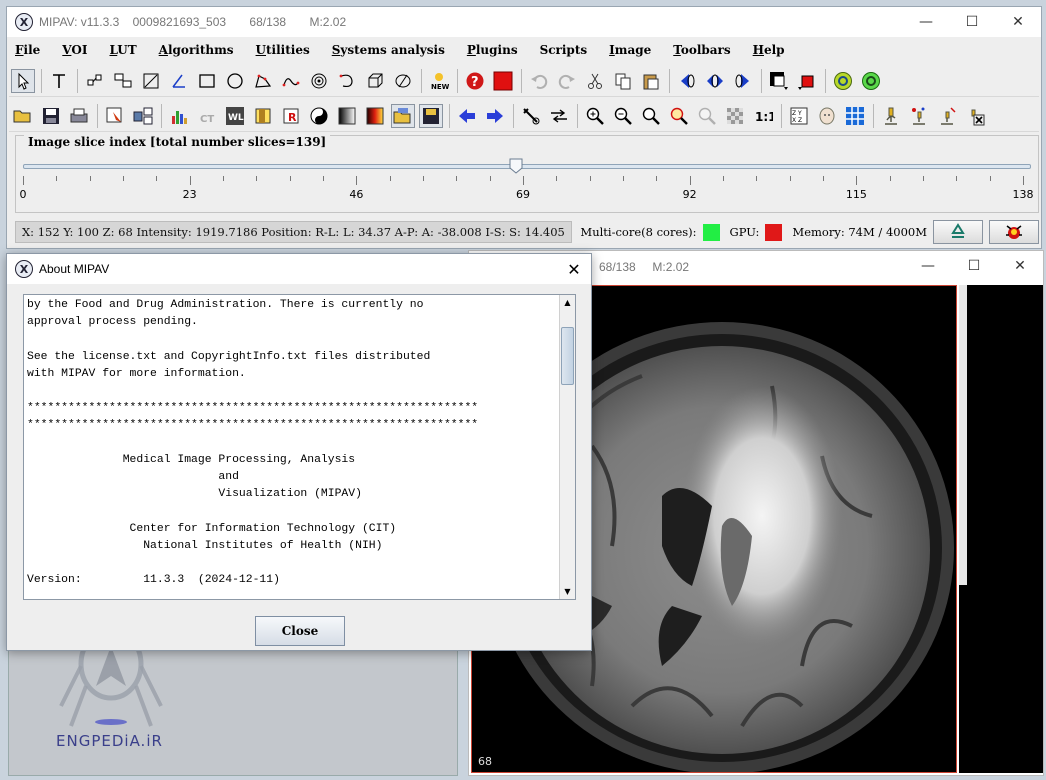 The image size is (1046, 780). Describe the element at coordinates (207, 81) in the screenshot. I see `rectangle-voi-button` at that location.